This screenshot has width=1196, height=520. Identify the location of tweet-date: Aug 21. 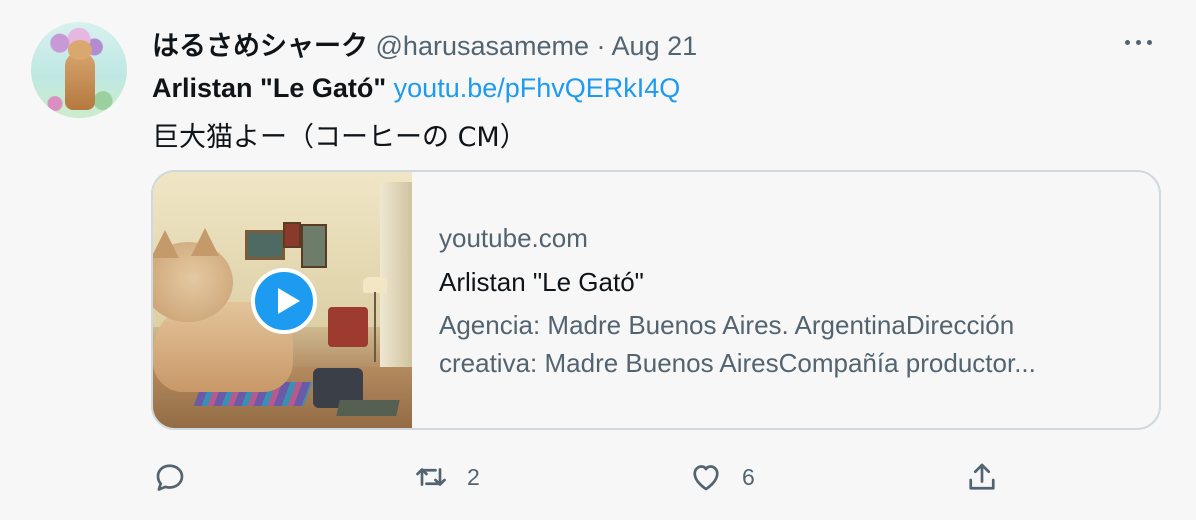
(655, 46).